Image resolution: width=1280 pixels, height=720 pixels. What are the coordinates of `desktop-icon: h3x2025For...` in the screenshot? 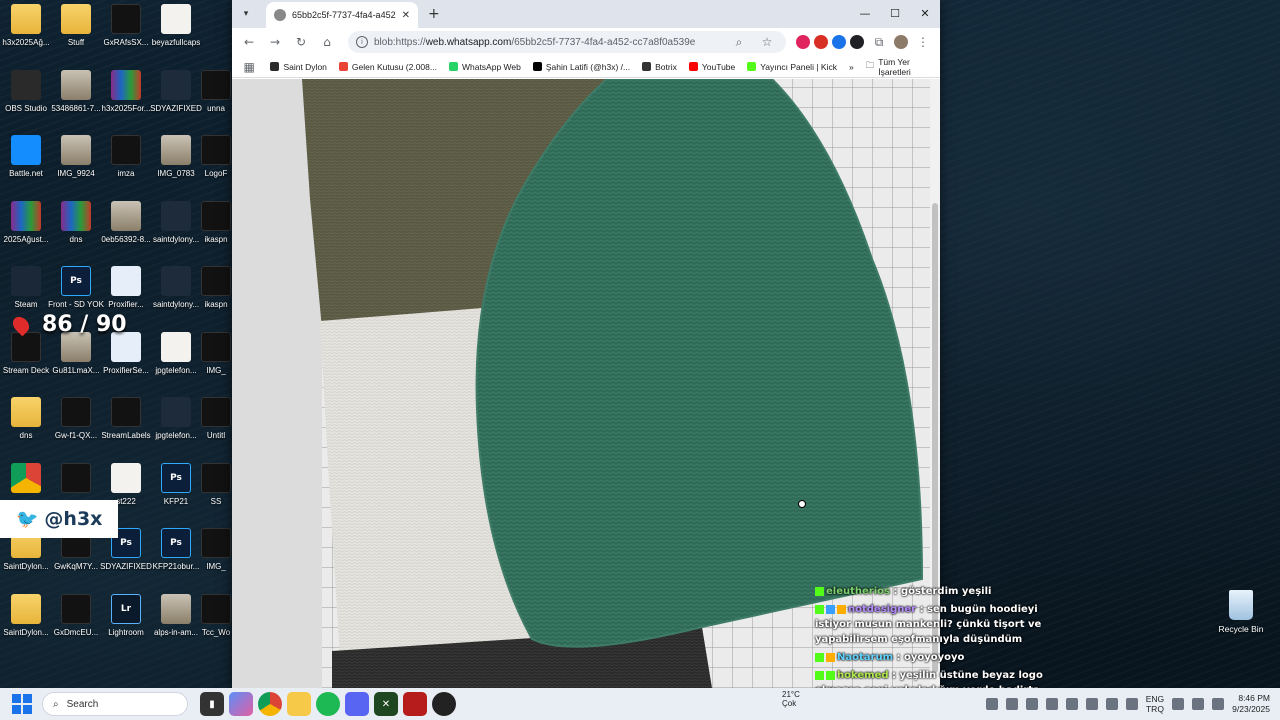 It's located at (126, 98).